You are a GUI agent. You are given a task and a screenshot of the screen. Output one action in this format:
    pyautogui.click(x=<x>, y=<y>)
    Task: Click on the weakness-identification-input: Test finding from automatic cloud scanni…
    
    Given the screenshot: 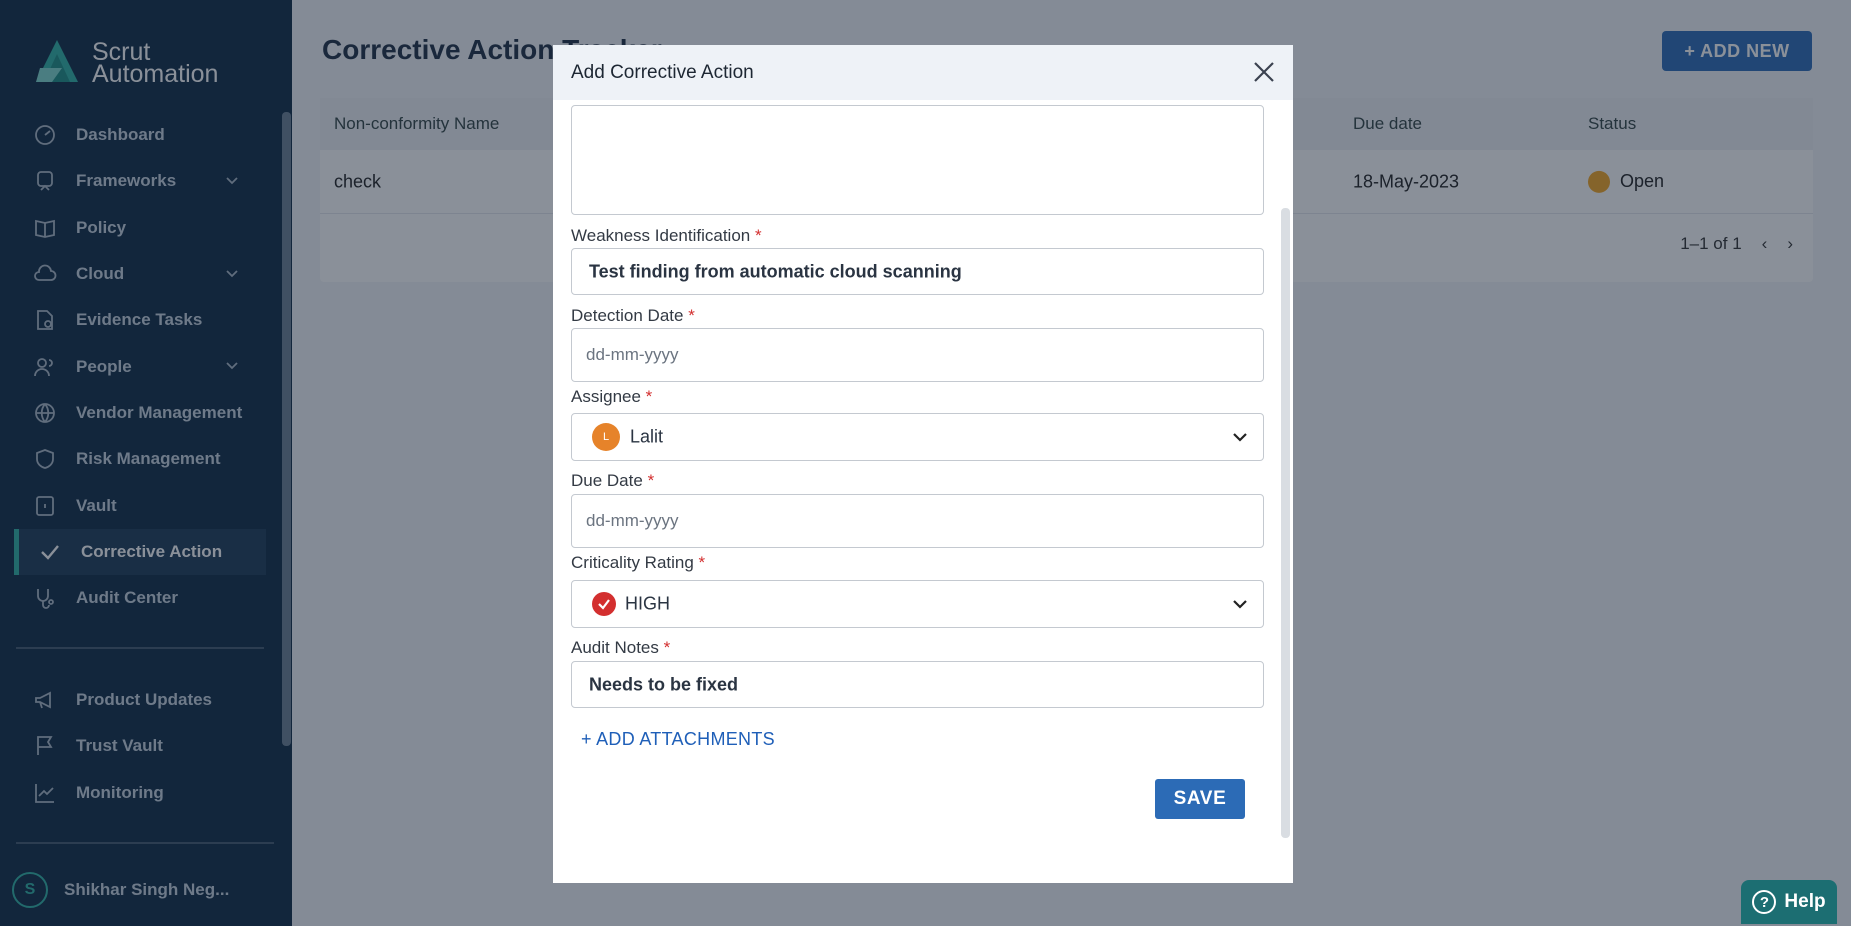 What is the action you would take?
    pyautogui.click(x=917, y=271)
    